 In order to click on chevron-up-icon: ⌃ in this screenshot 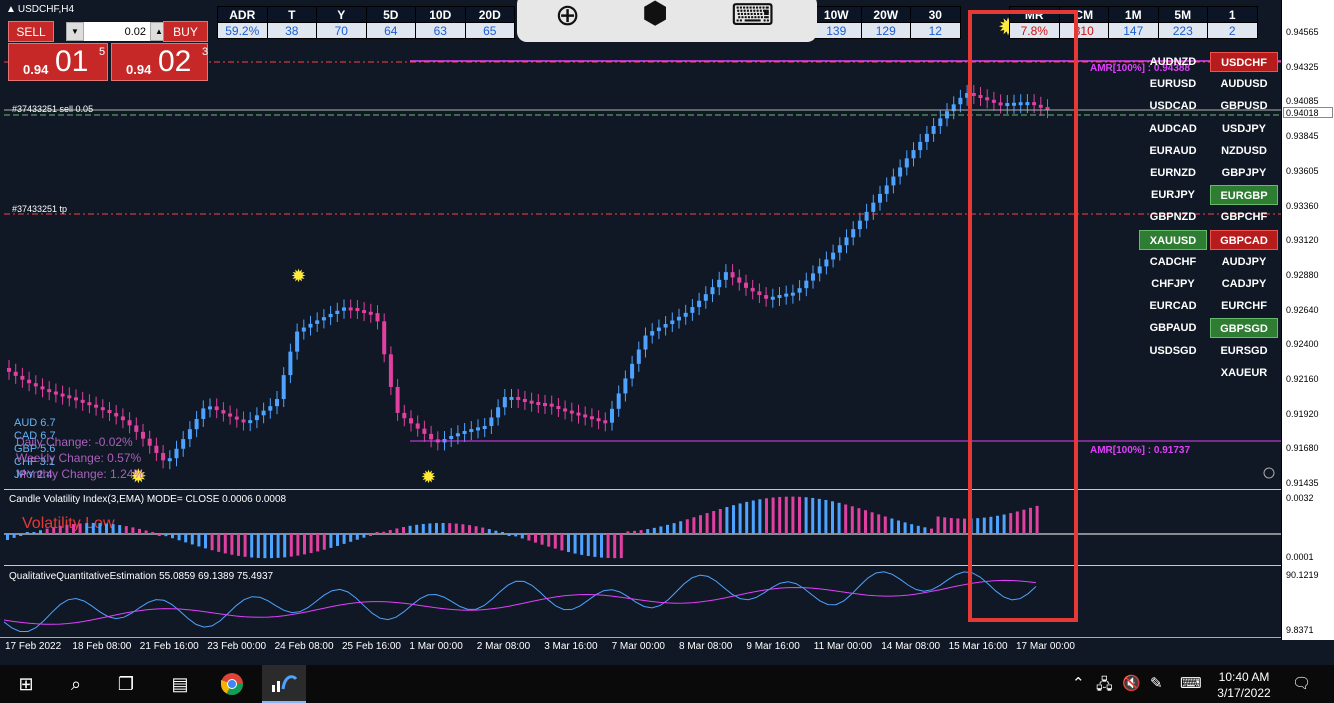, I will do `click(1078, 683)`.